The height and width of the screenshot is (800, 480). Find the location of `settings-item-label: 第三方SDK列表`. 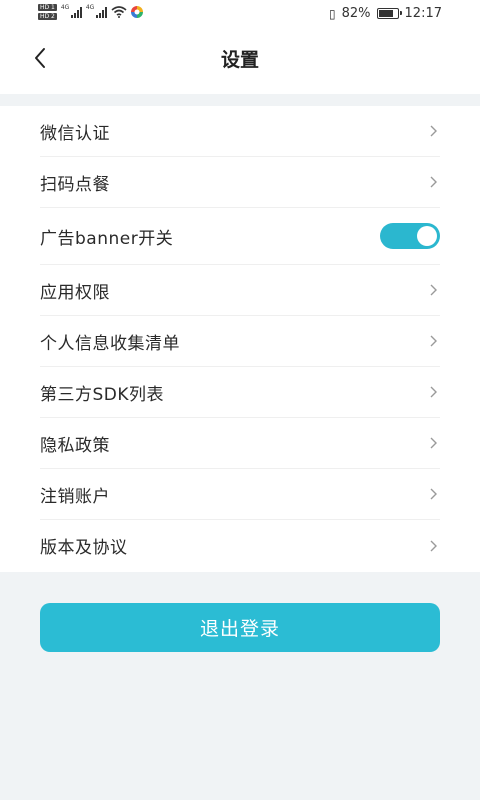

settings-item-label: 第三方SDK列表 is located at coordinates (102, 394).